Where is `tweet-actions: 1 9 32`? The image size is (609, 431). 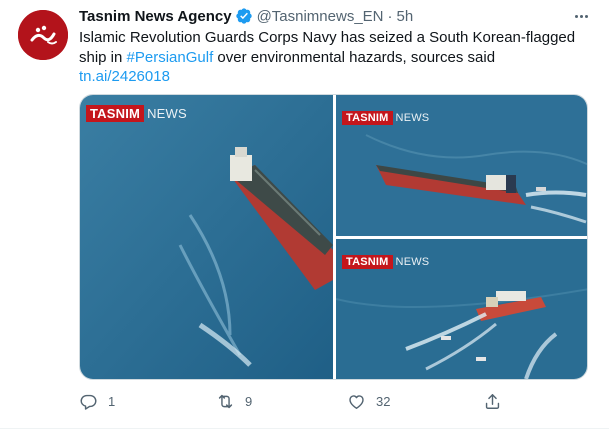
tweet-actions: 1 9 32 is located at coordinates (294, 401).